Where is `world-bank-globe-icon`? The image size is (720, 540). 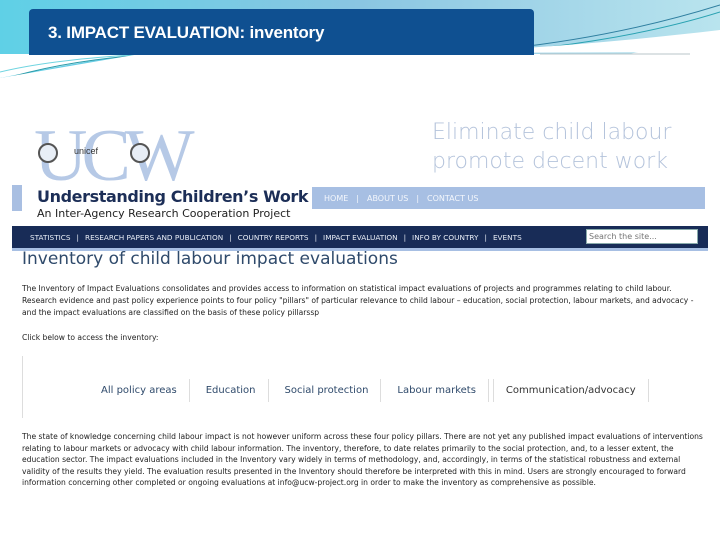
world-bank-globe-icon is located at coordinates (140, 153).